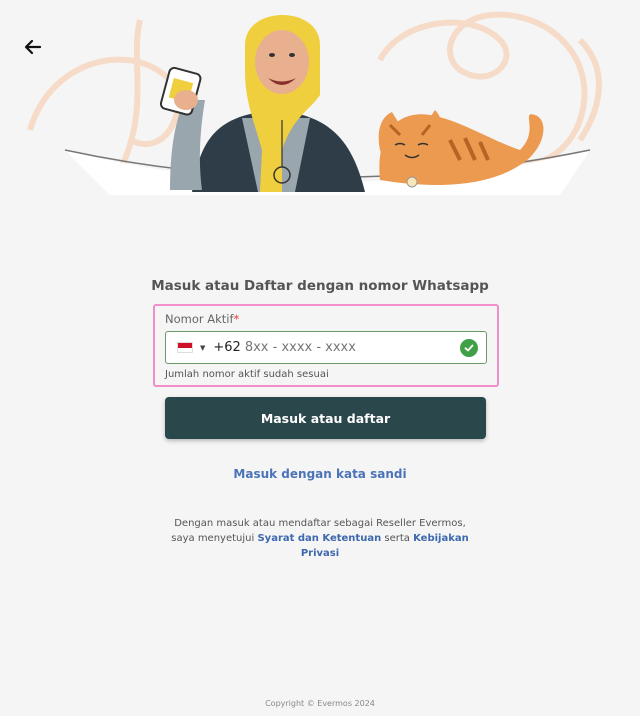 This screenshot has height=716, width=640. I want to click on submit-button: Masuk atau daftar, so click(325, 418).